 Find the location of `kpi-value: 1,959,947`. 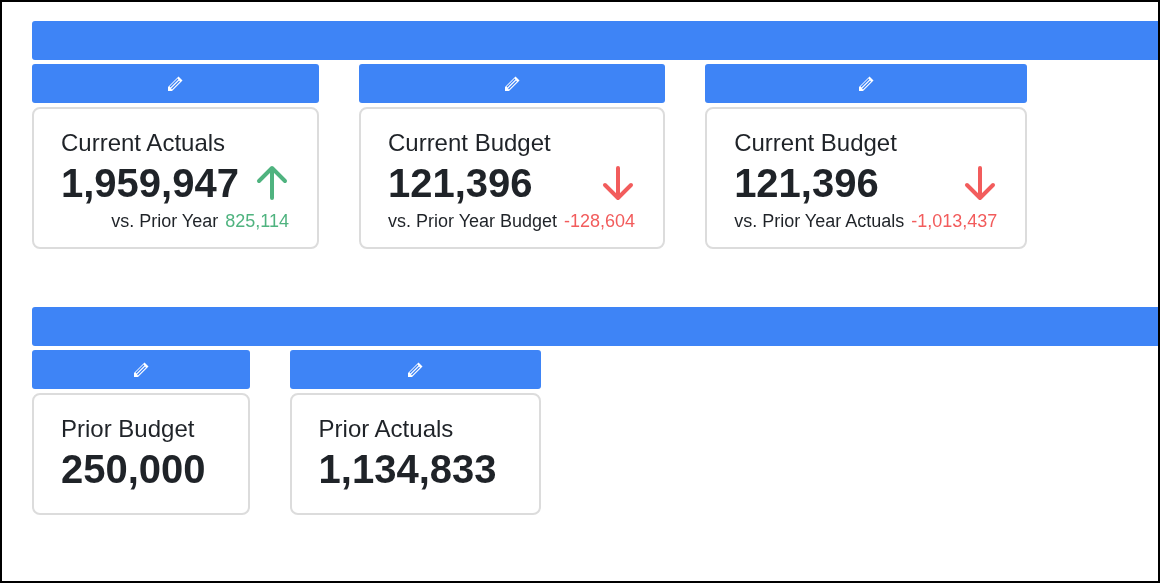

kpi-value: 1,959,947 is located at coordinates (150, 183).